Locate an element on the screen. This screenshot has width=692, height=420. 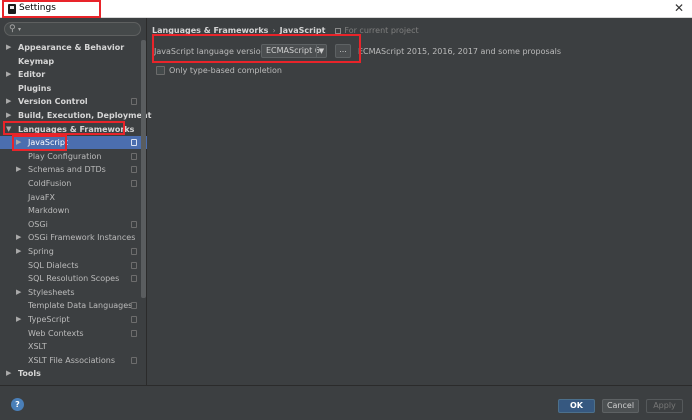
sidebar-item: SQL Dialects is located at coordinates (73, 265).